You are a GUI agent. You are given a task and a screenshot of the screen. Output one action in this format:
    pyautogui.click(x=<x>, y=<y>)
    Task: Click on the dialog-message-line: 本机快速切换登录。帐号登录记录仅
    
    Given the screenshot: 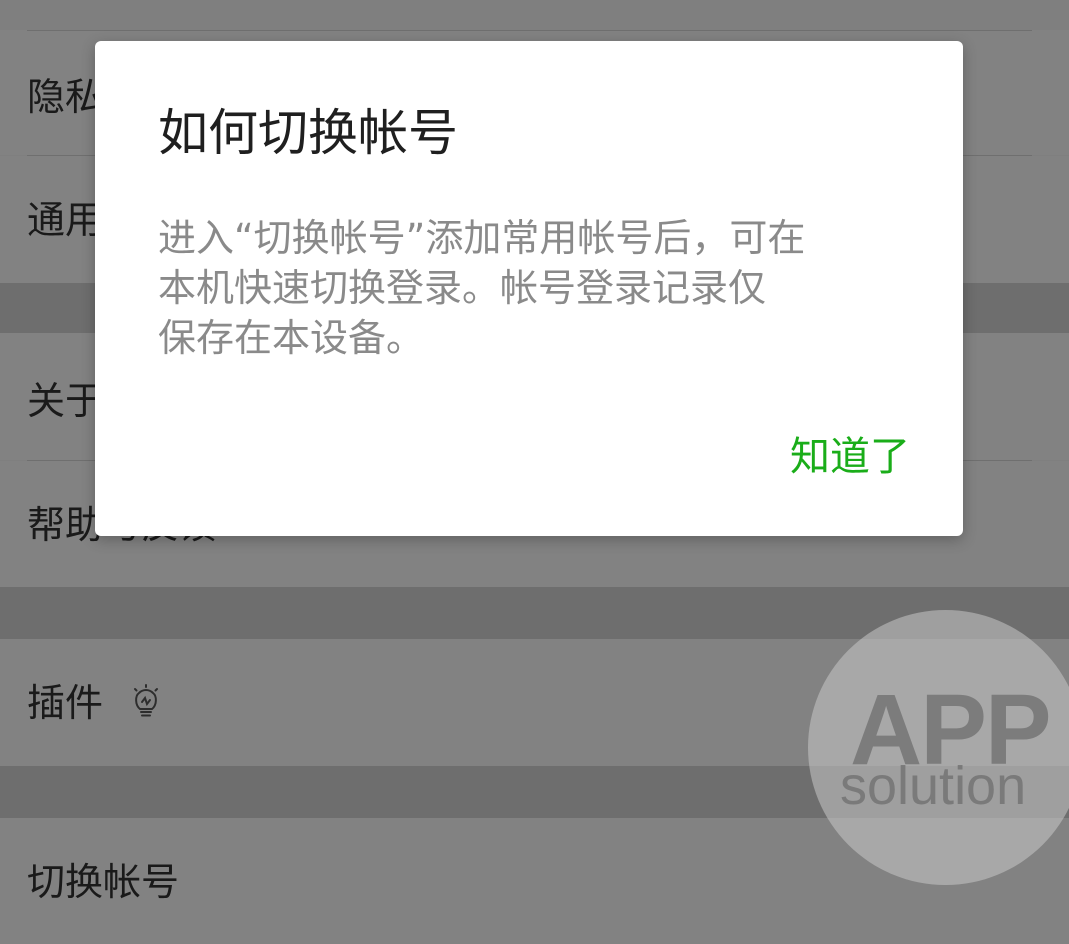 What is the action you would take?
    pyautogui.click(x=462, y=288)
    